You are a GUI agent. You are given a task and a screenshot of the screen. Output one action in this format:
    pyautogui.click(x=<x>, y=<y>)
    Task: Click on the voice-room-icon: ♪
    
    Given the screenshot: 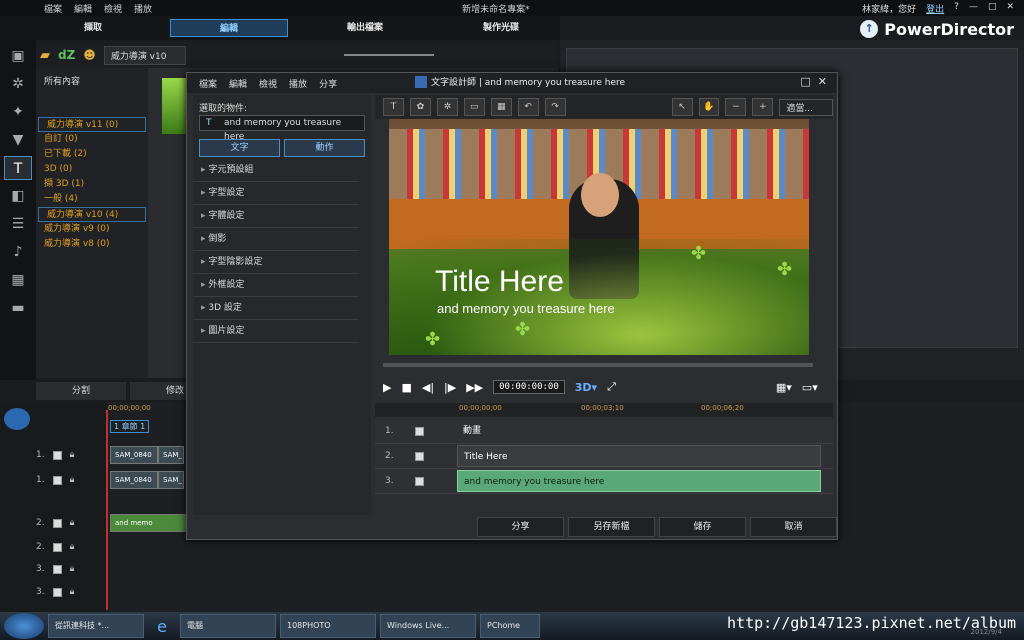 What is the action you would take?
    pyautogui.click(x=18, y=252)
    